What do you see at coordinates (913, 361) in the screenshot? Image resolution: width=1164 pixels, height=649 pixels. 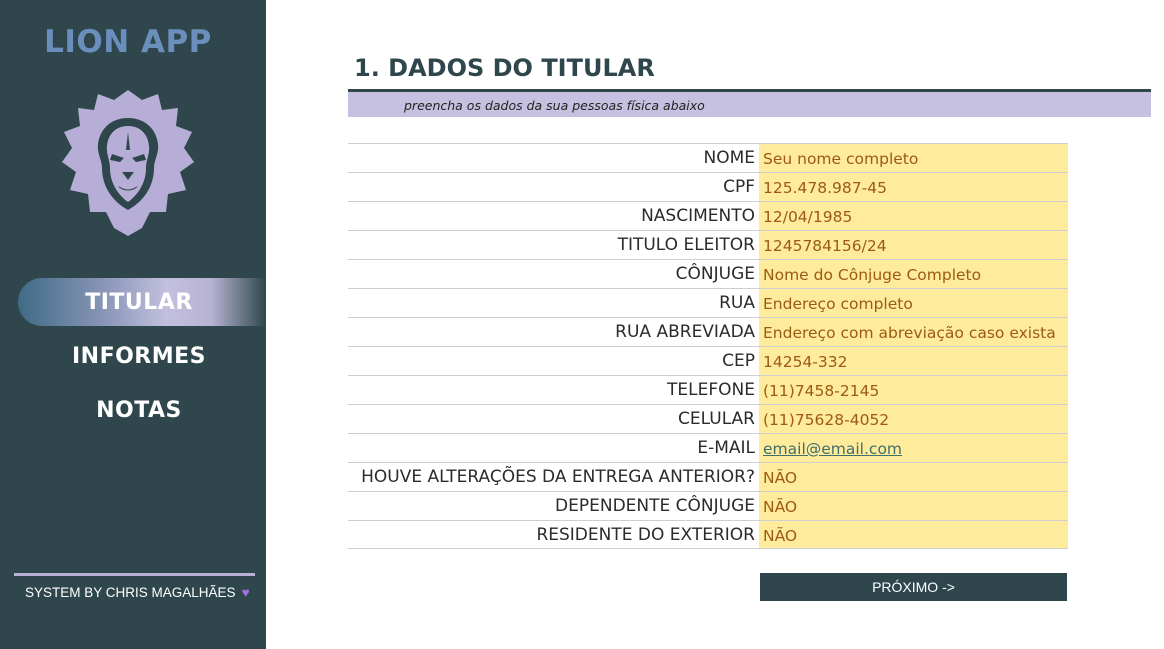 I see `cep-field: 14254-332` at bounding box center [913, 361].